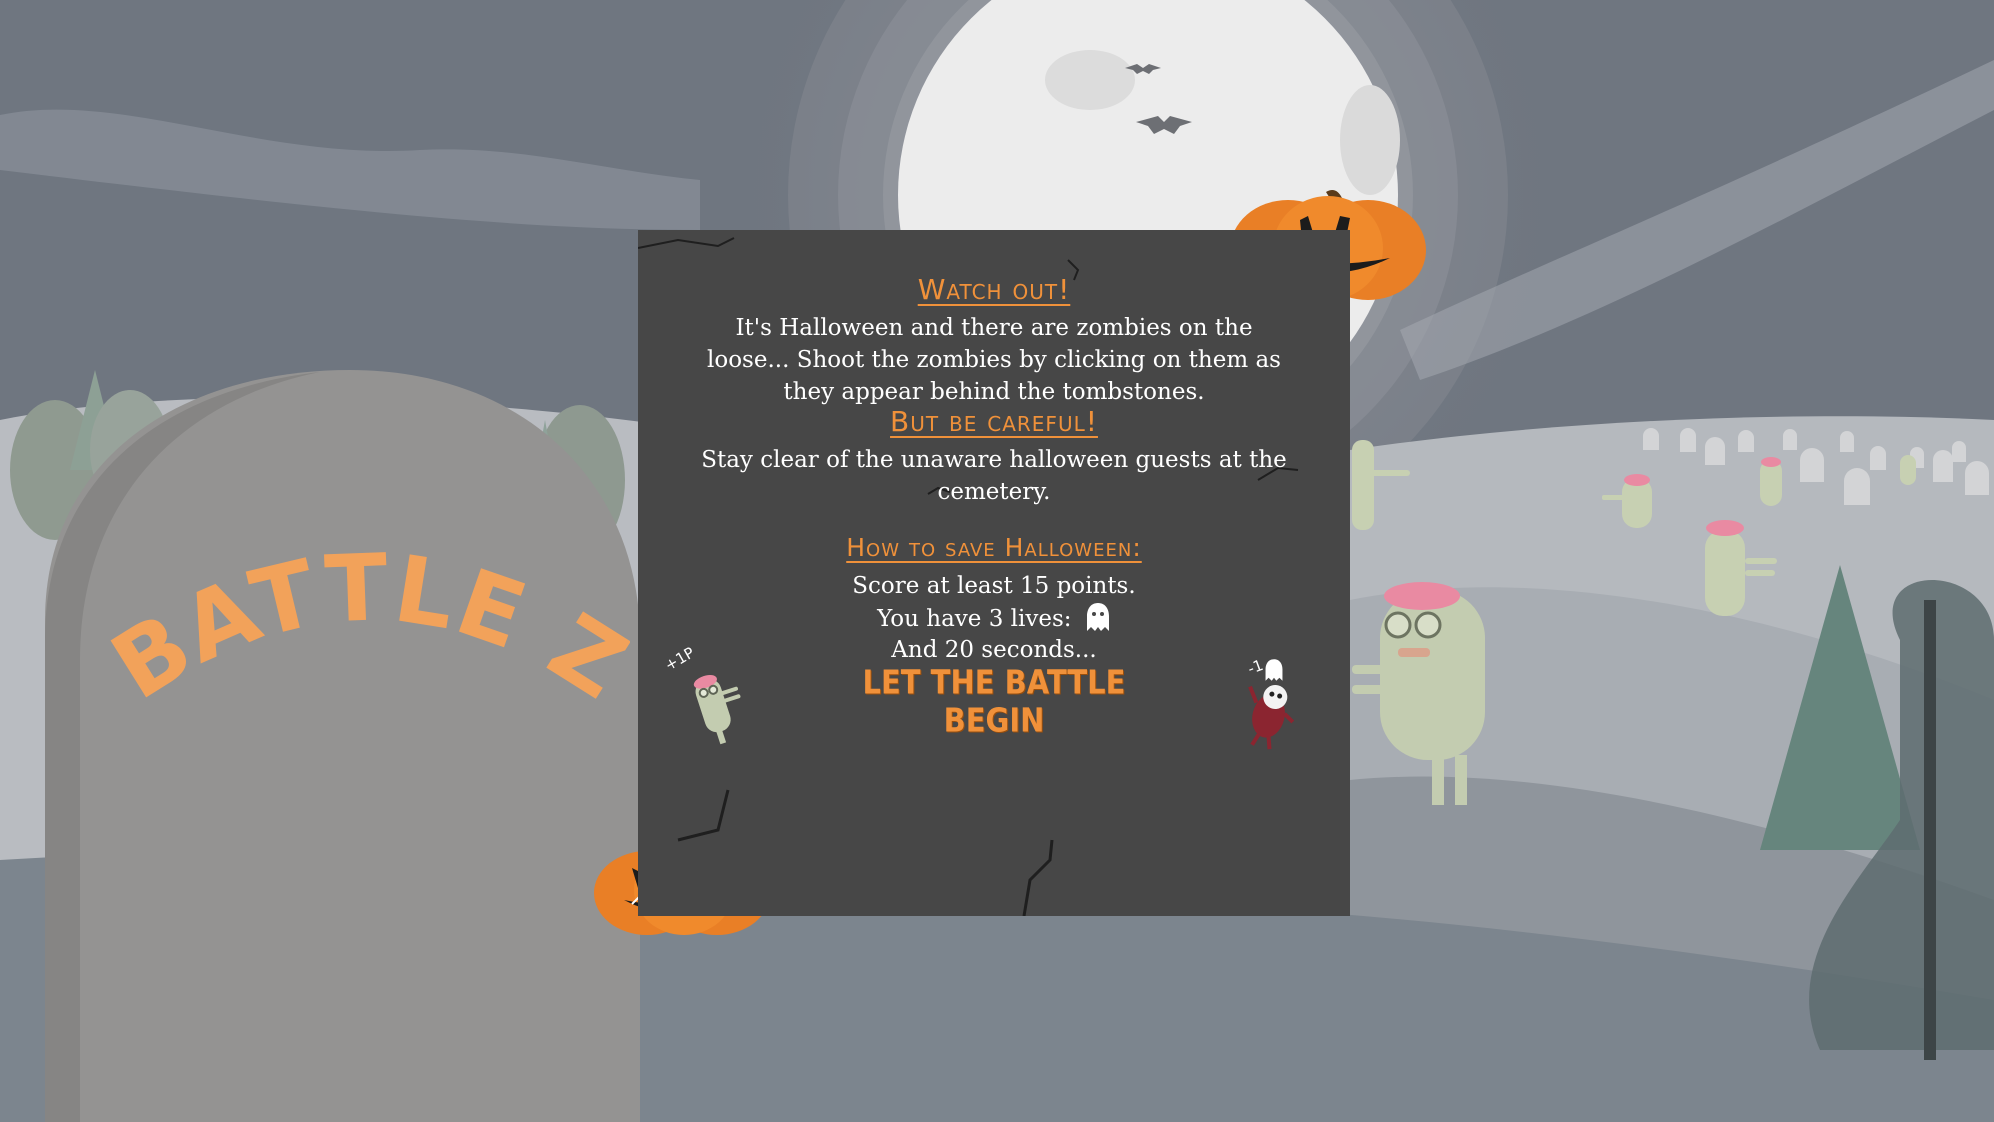 The height and width of the screenshot is (1122, 1994). I want to click on lives-rule: You have 3 lives:, so click(974, 619).